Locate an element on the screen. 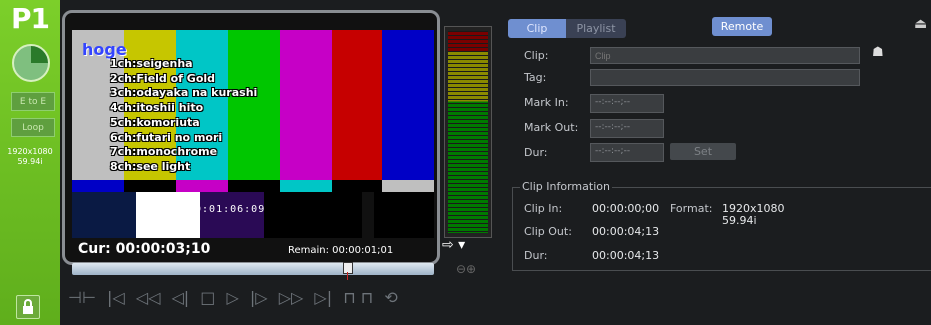 The height and width of the screenshot is (325, 931). clip-field is located at coordinates (725, 55).